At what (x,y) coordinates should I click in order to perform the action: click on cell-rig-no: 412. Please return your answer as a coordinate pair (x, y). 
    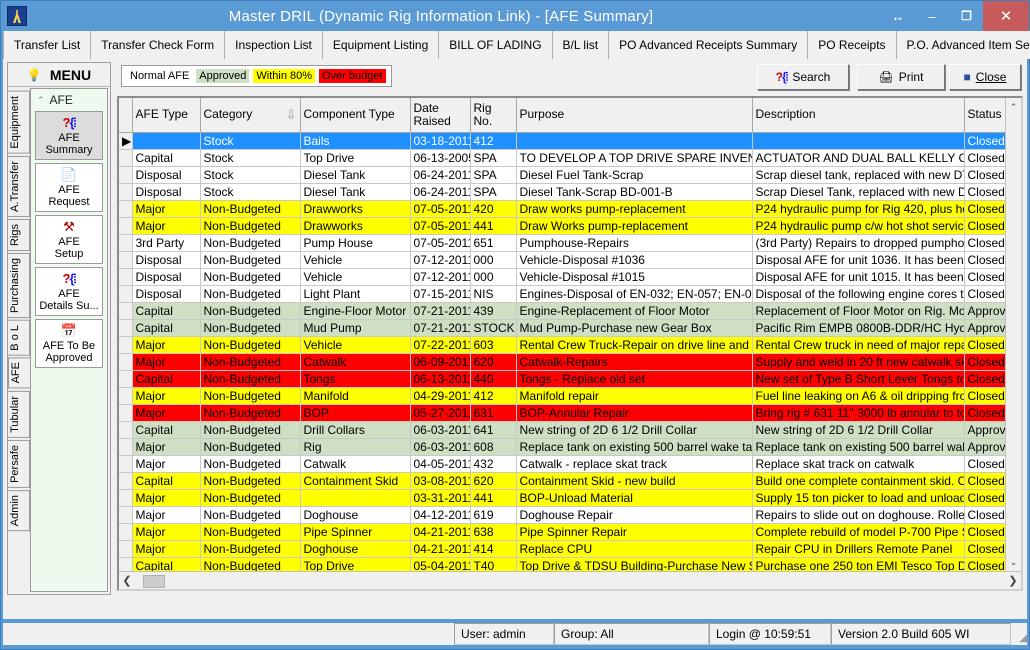
    Looking at the image, I should click on (493, 141).